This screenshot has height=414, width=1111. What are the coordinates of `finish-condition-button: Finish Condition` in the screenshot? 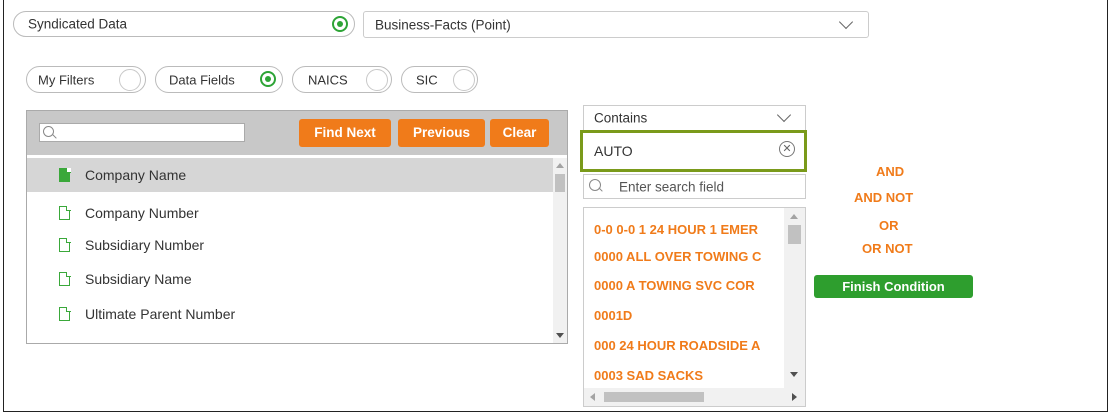 It's located at (893, 286).